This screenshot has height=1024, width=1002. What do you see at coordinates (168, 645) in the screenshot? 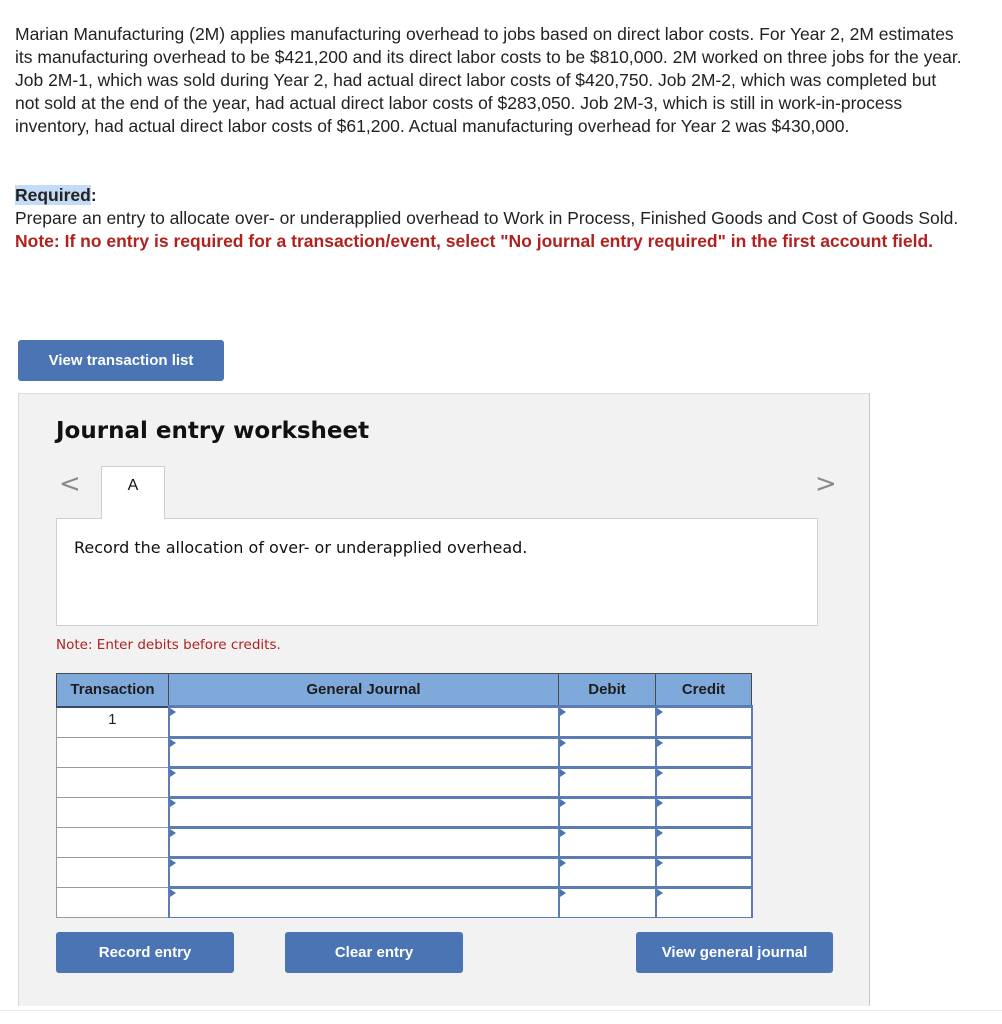
I see `entry-note: Note: Enter debits before credits.` at bounding box center [168, 645].